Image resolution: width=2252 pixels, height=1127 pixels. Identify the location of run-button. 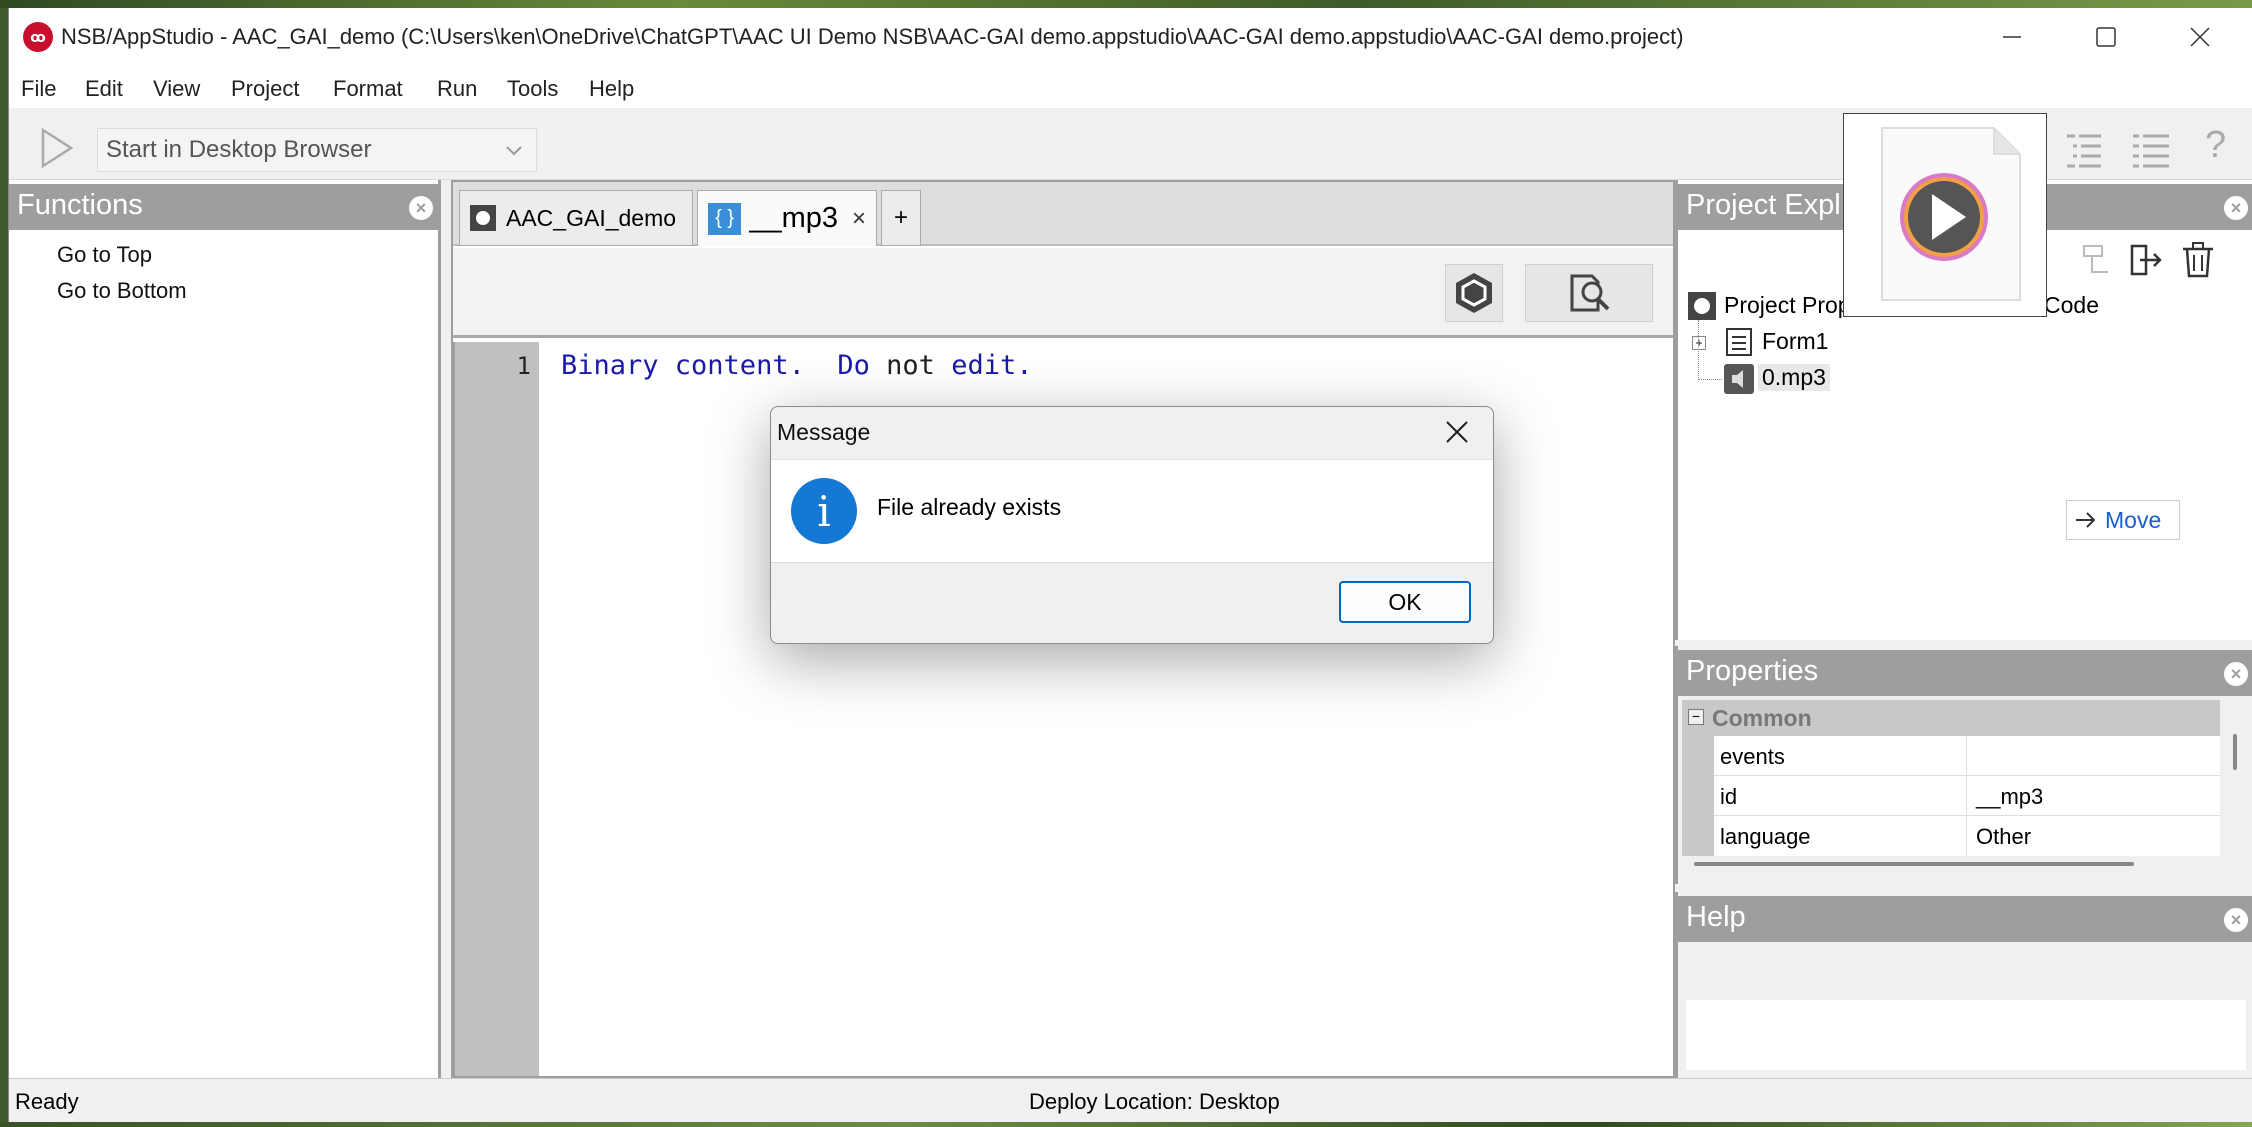
(55, 148).